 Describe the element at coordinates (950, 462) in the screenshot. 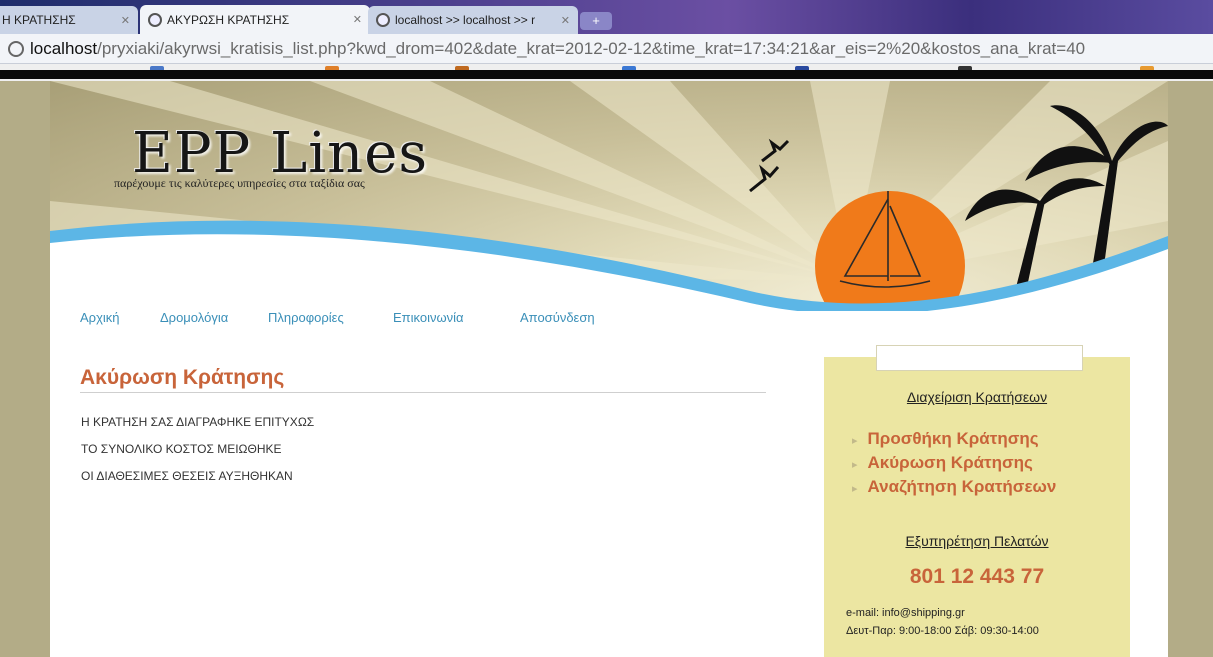

I see `sidebar-link-label: Ακύρωση Κράτησης` at that location.